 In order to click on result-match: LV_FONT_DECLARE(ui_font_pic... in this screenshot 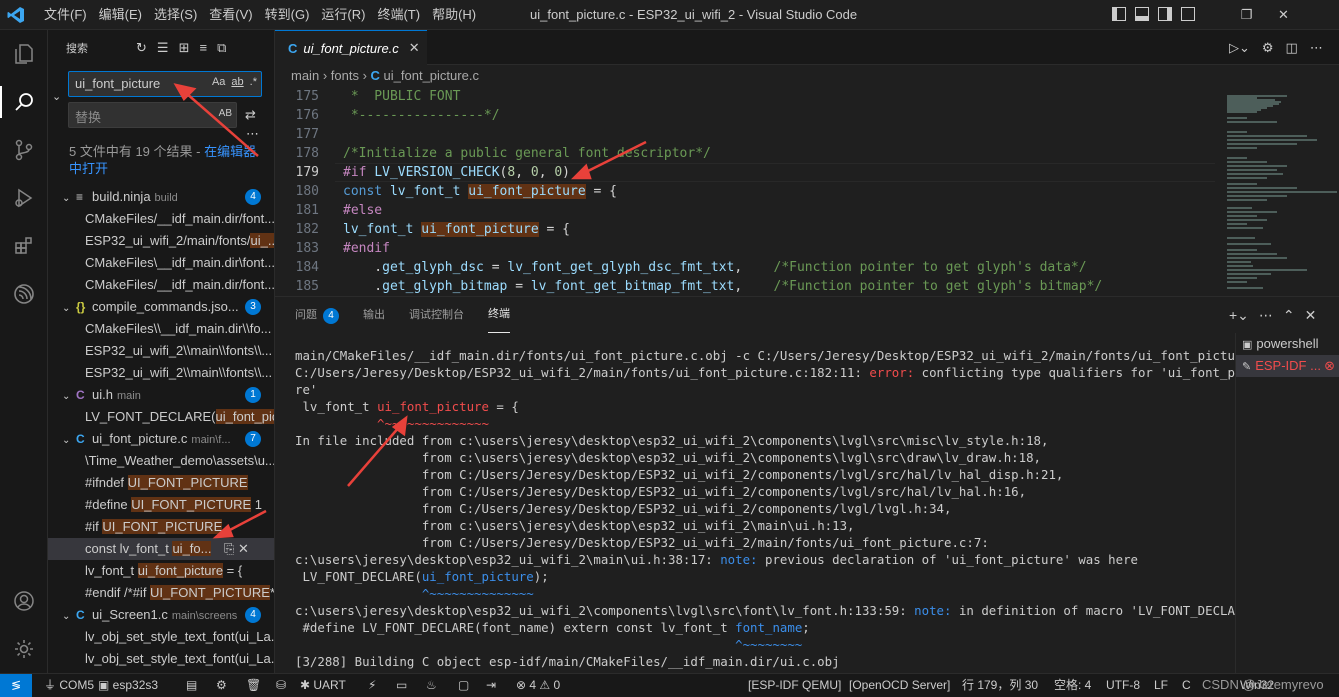, I will do `click(161, 417)`.